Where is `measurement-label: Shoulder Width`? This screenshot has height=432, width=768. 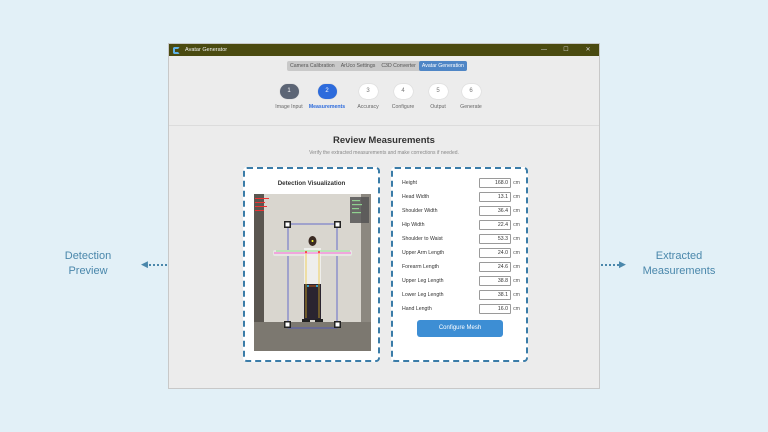 measurement-label: Shoulder Width is located at coordinates (420, 210).